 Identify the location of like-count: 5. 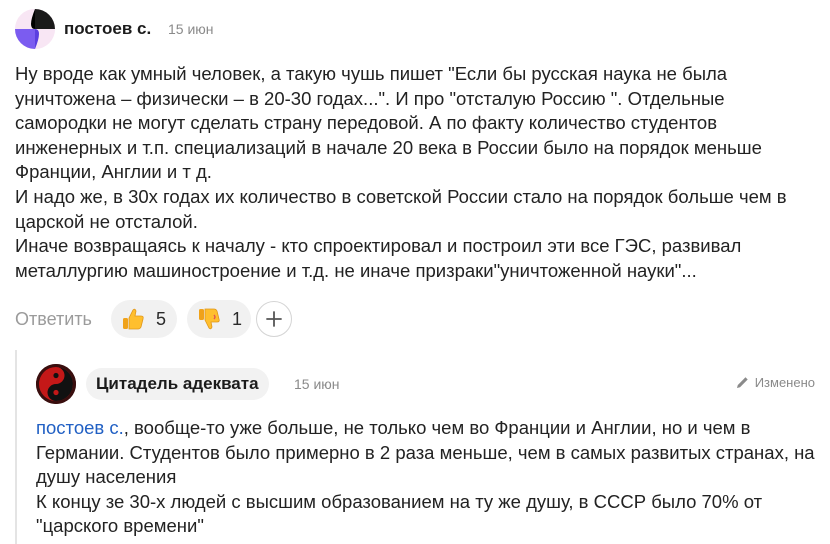
(161, 318).